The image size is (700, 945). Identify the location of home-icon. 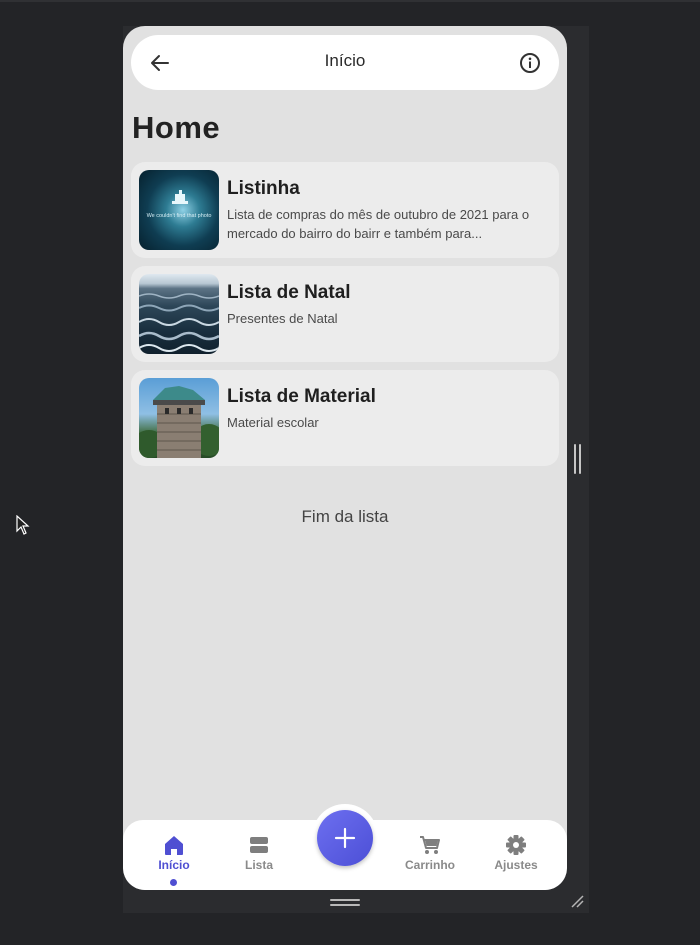
(174, 845).